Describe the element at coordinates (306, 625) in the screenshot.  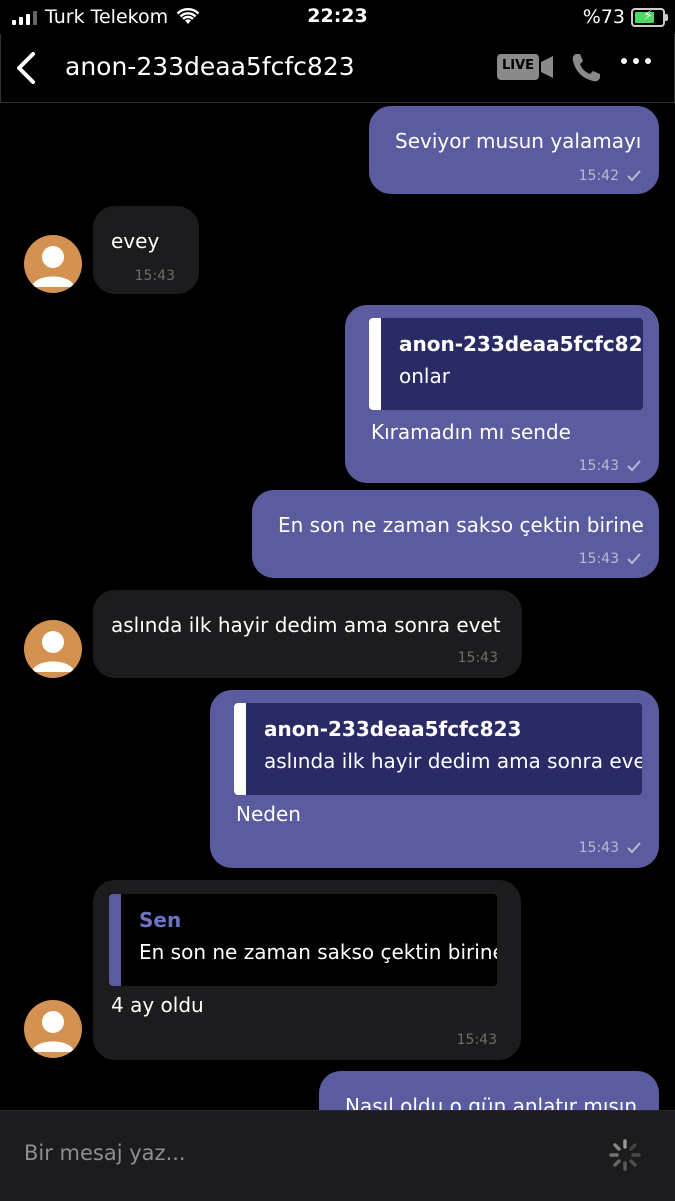
I see `message-text: aslında ilk hayir dedim ama sonra evet` at that location.